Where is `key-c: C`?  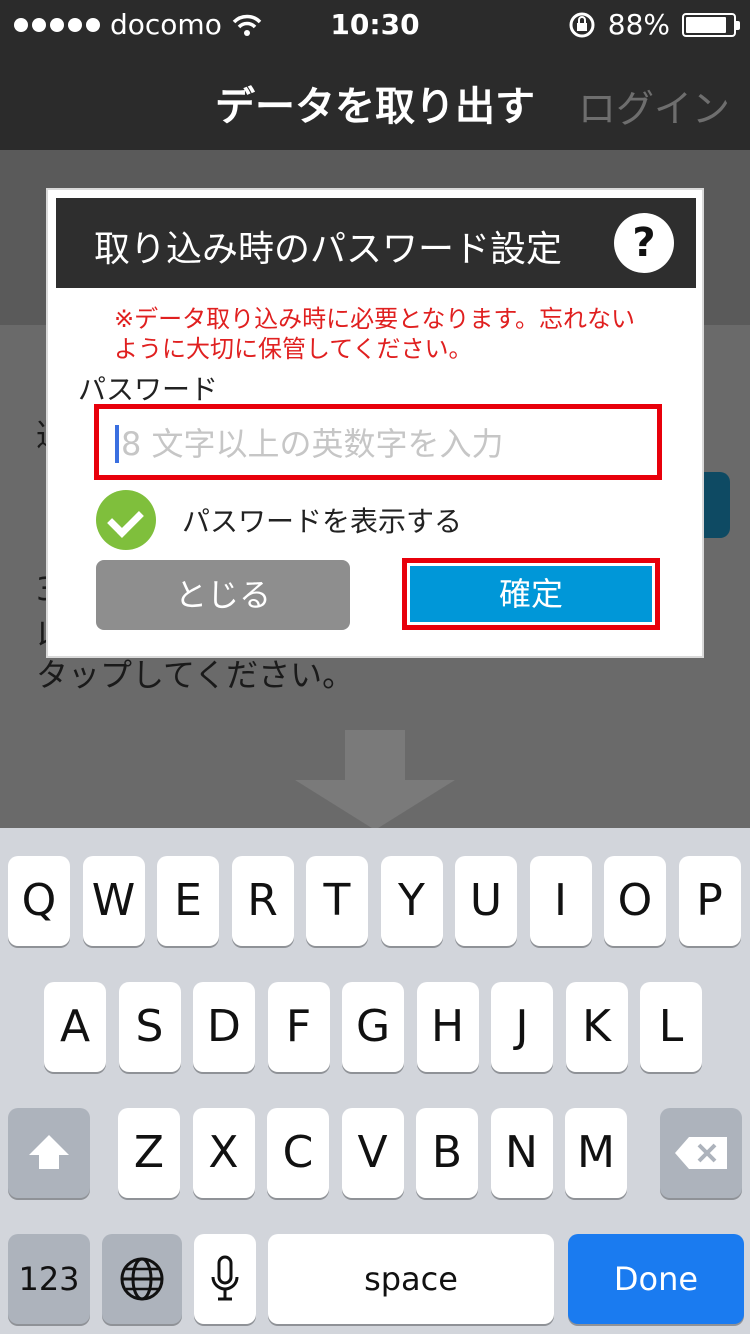 key-c: C is located at coordinates (298, 1153).